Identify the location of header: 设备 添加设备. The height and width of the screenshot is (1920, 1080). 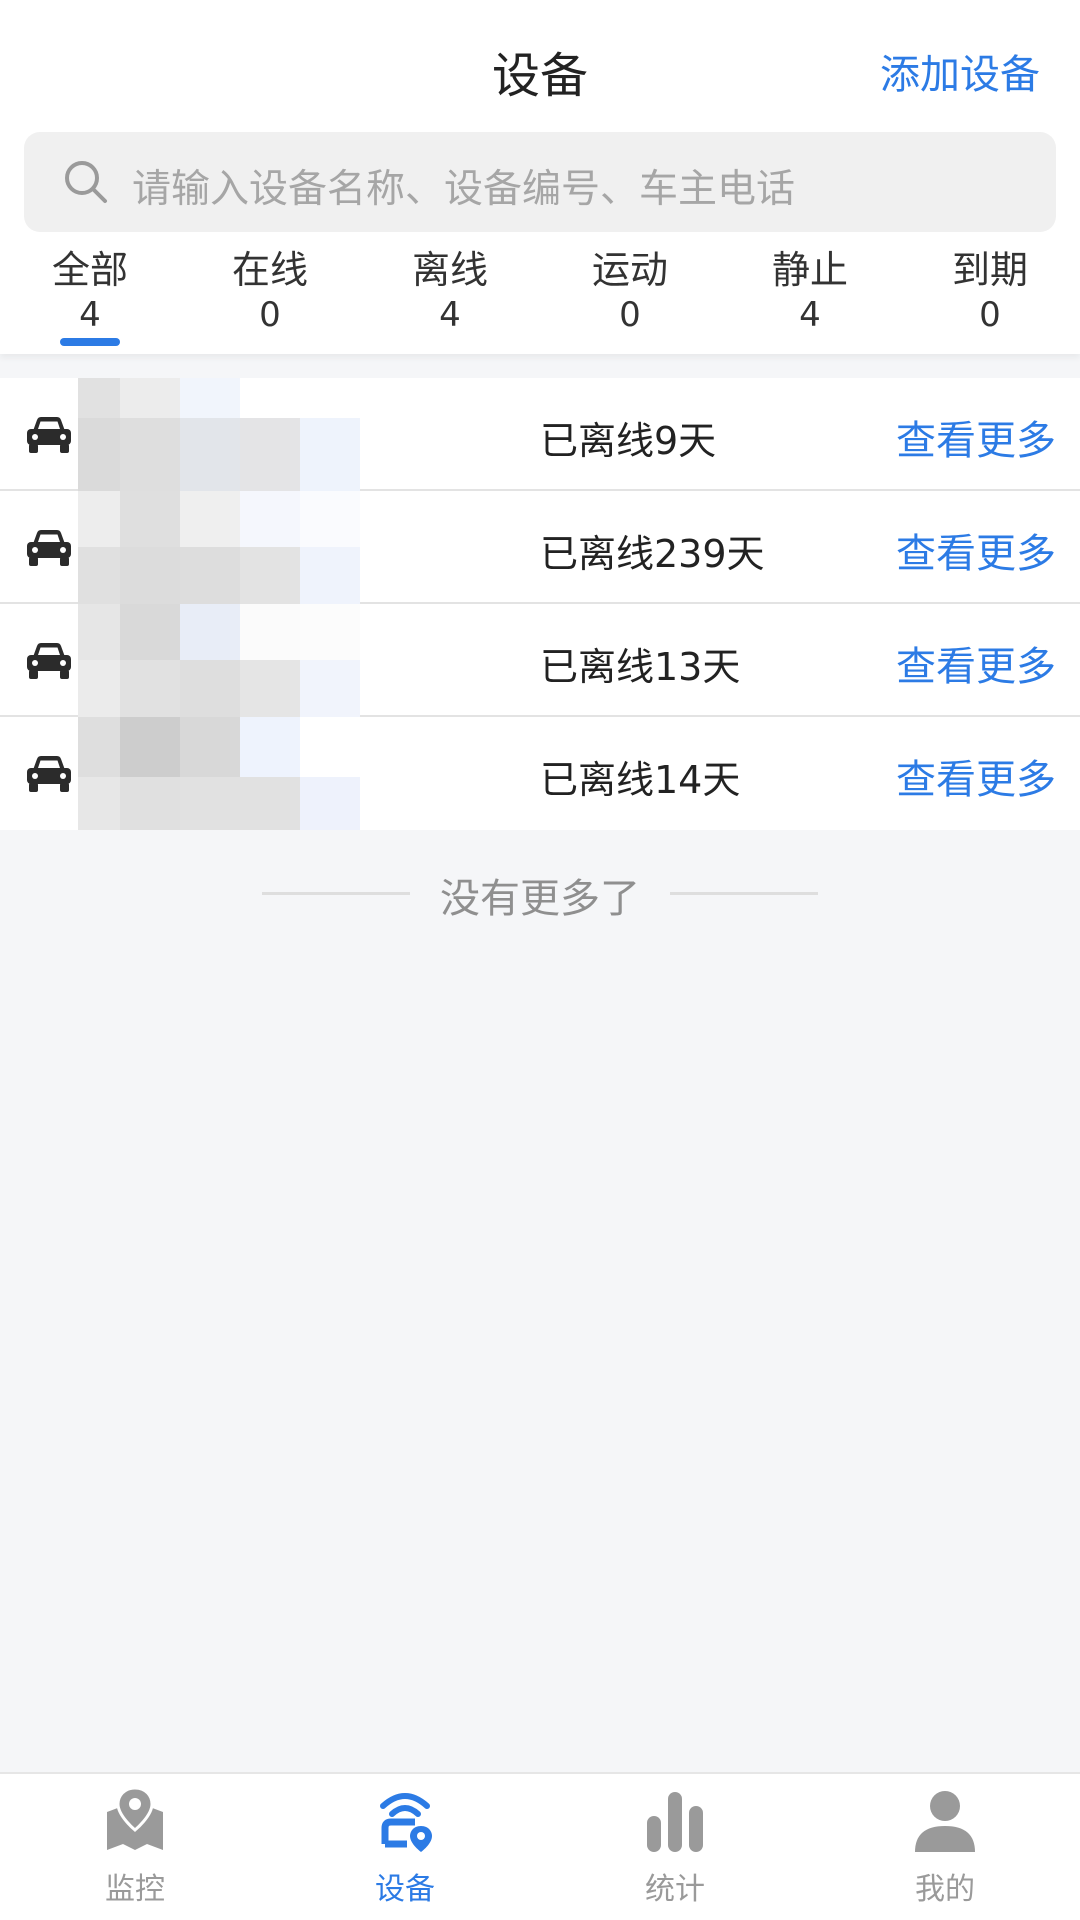
(540, 65).